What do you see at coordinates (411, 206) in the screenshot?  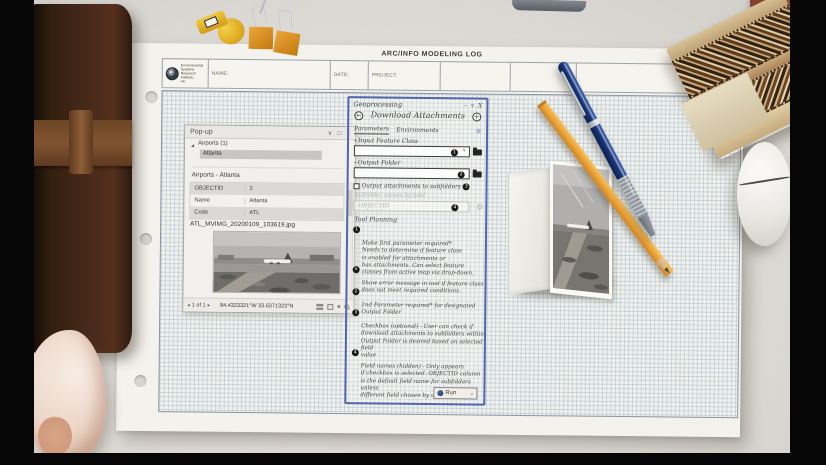 I see `subfolder-field-value: OBJECTID 4` at bounding box center [411, 206].